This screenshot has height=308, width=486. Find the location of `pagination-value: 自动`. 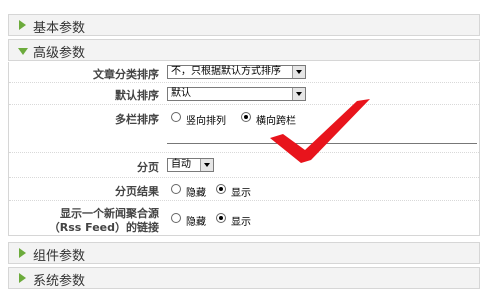

pagination-value: 自动 is located at coordinates (181, 164).